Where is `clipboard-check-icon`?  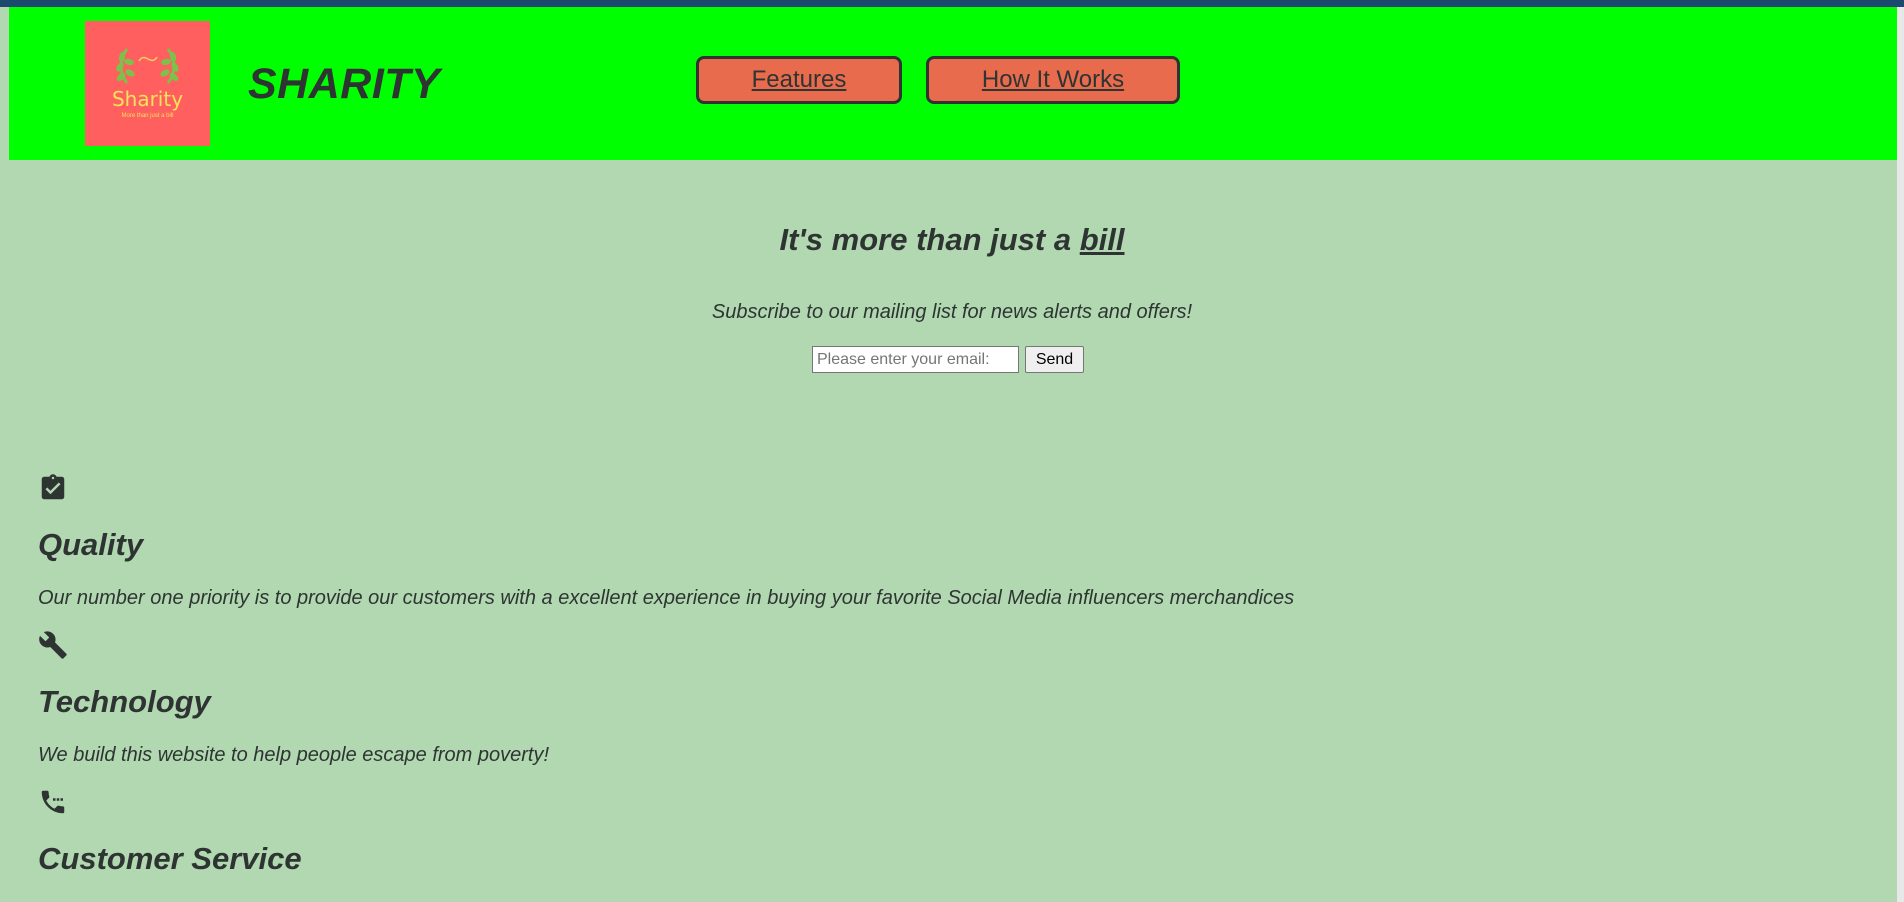
clipboard-check-icon is located at coordinates (53, 488).